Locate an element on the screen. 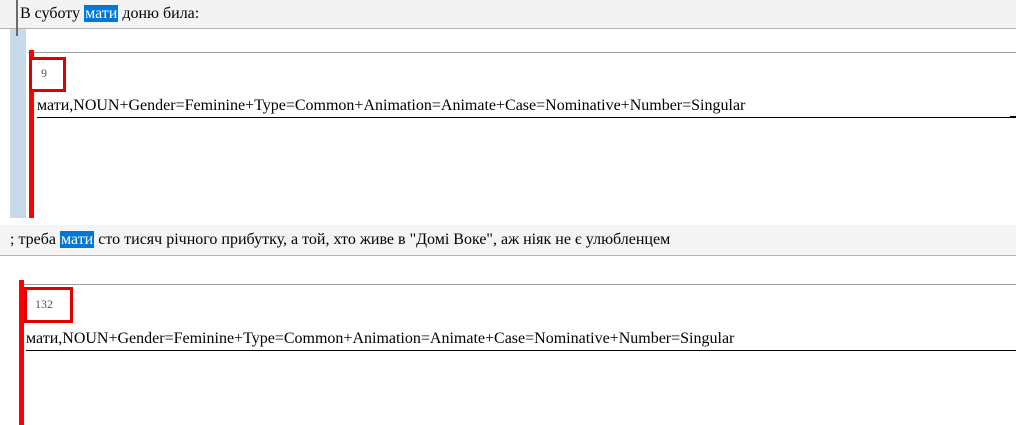 The width and height of the screenshot is (1016, 425). sentence-context-1: В суботу мати доню била: is located at coordinates (508, 18).